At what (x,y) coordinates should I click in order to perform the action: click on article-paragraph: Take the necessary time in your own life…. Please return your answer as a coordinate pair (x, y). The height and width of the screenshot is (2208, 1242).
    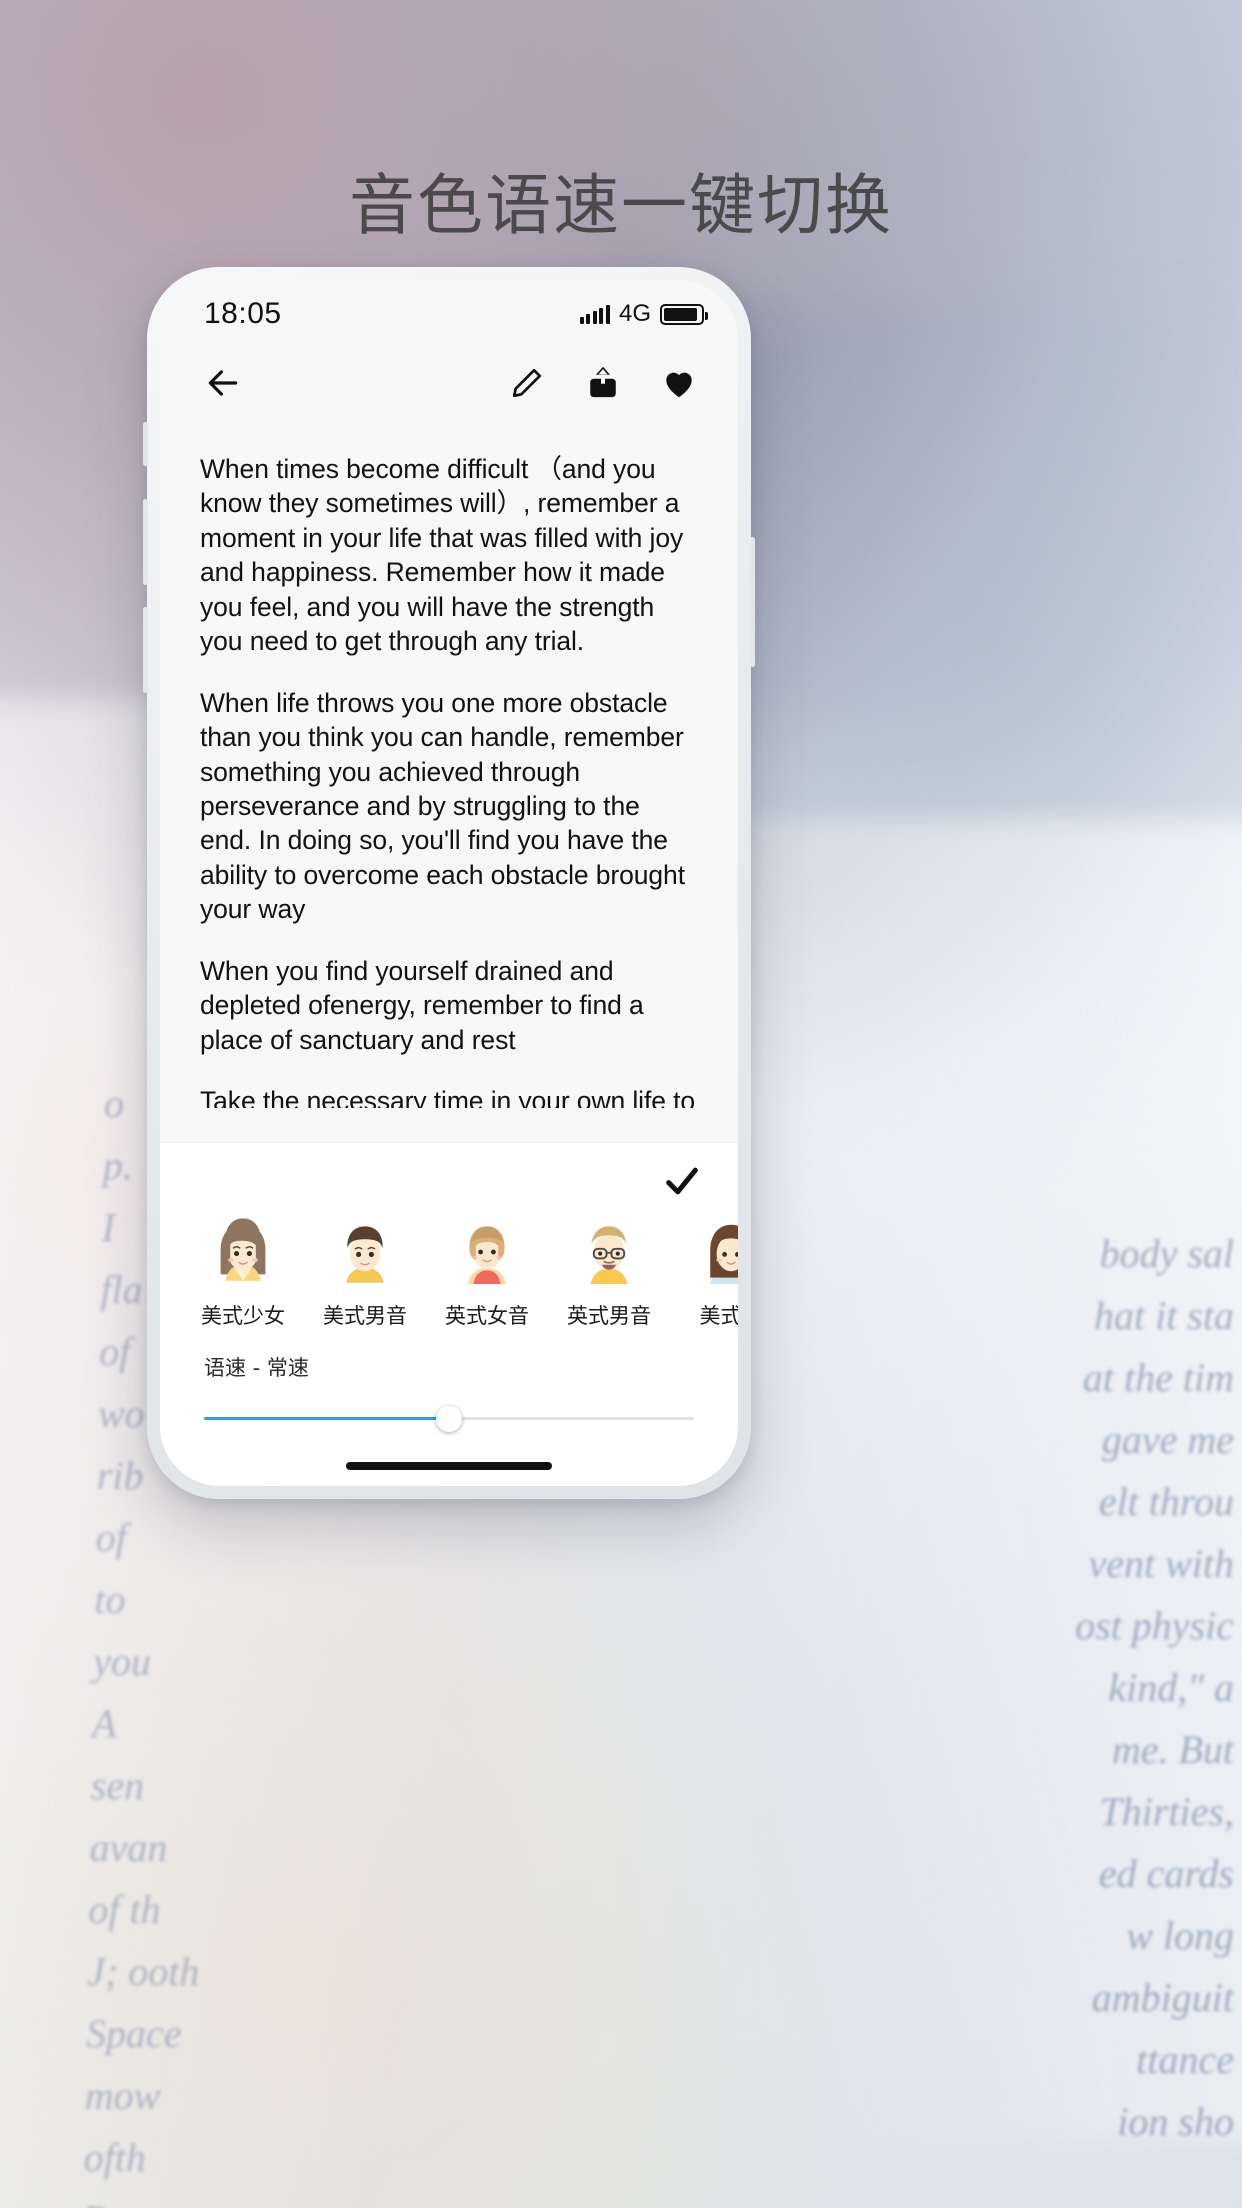
    Looking at the image, I should click on (448, 1097).